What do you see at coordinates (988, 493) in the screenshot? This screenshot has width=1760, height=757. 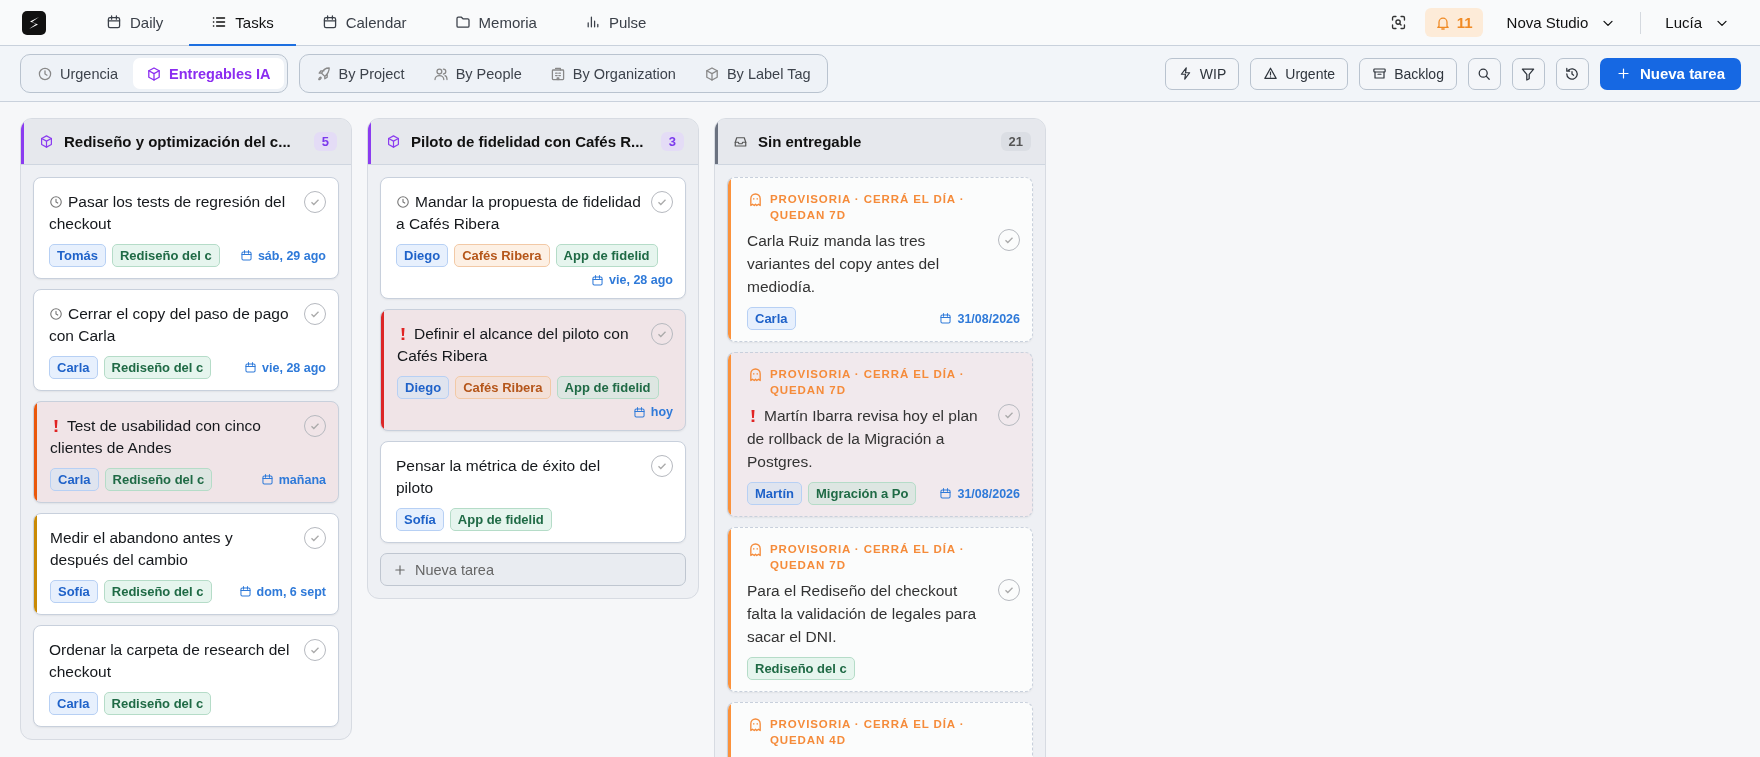 I see `due-date: 31/08/2026` at bounding box center [988, 493].